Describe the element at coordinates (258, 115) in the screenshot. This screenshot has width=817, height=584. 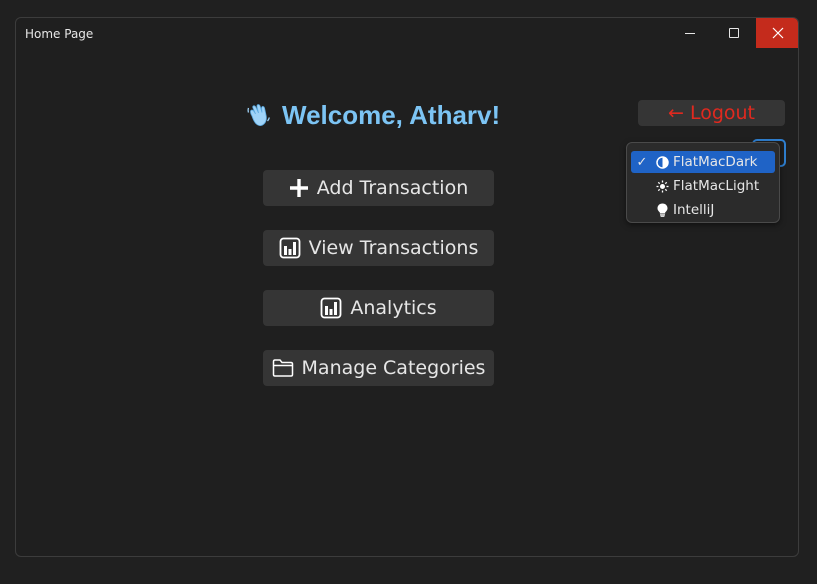
I see `waving-hand-icon` at that location.